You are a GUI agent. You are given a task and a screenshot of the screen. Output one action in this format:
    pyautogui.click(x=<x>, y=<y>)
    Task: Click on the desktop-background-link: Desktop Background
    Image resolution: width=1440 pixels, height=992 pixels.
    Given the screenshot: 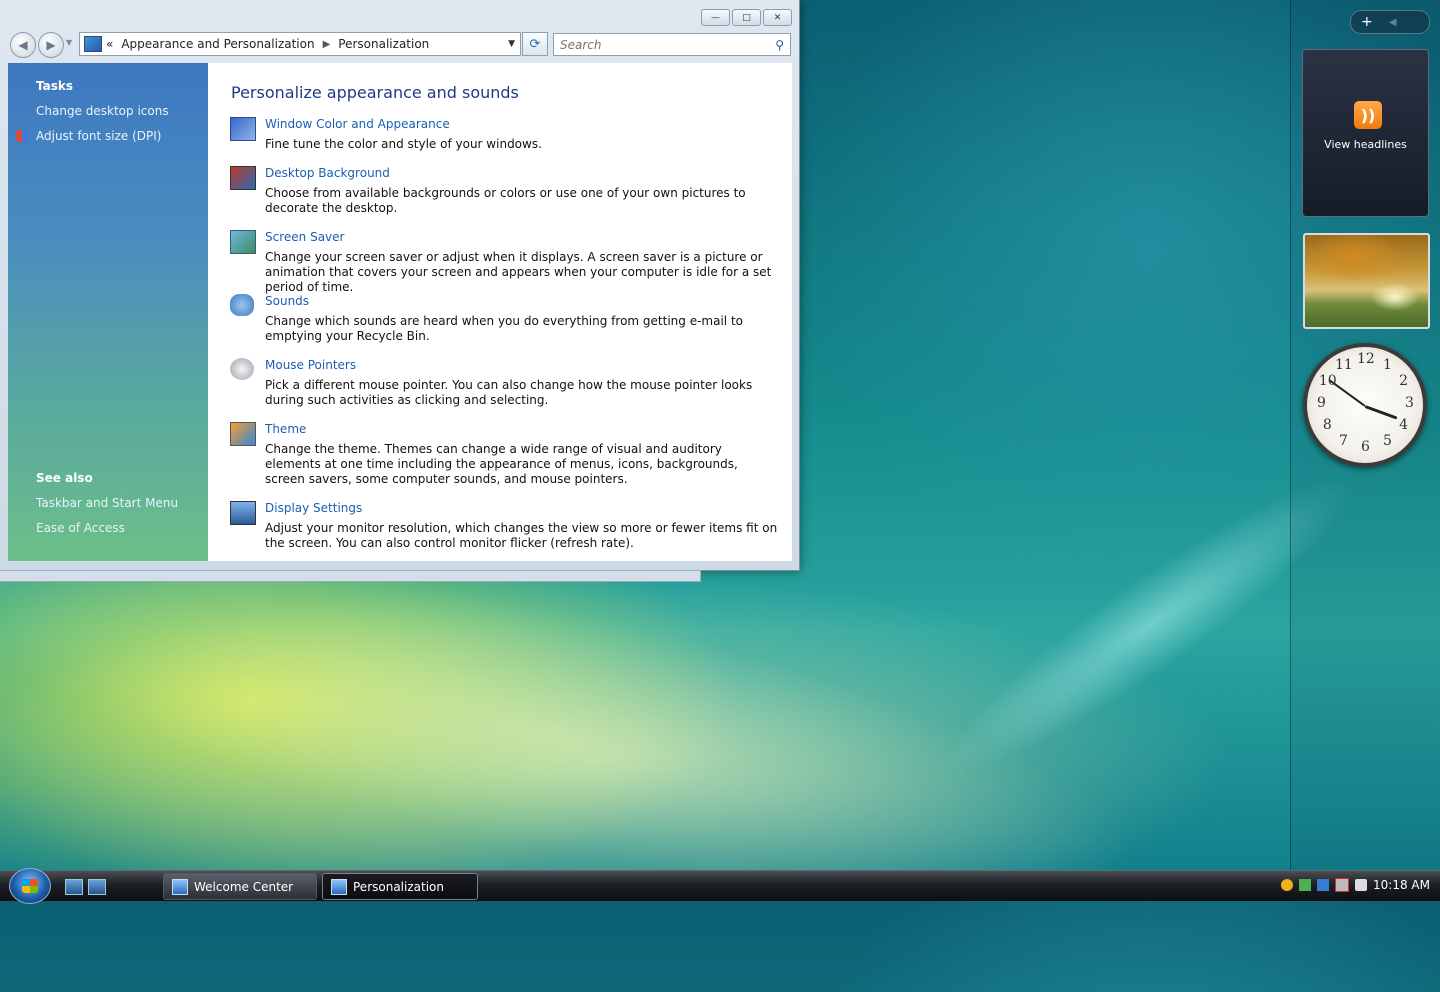 What is the action you would take?
    pyautogui.click(x=327, y=173)
    